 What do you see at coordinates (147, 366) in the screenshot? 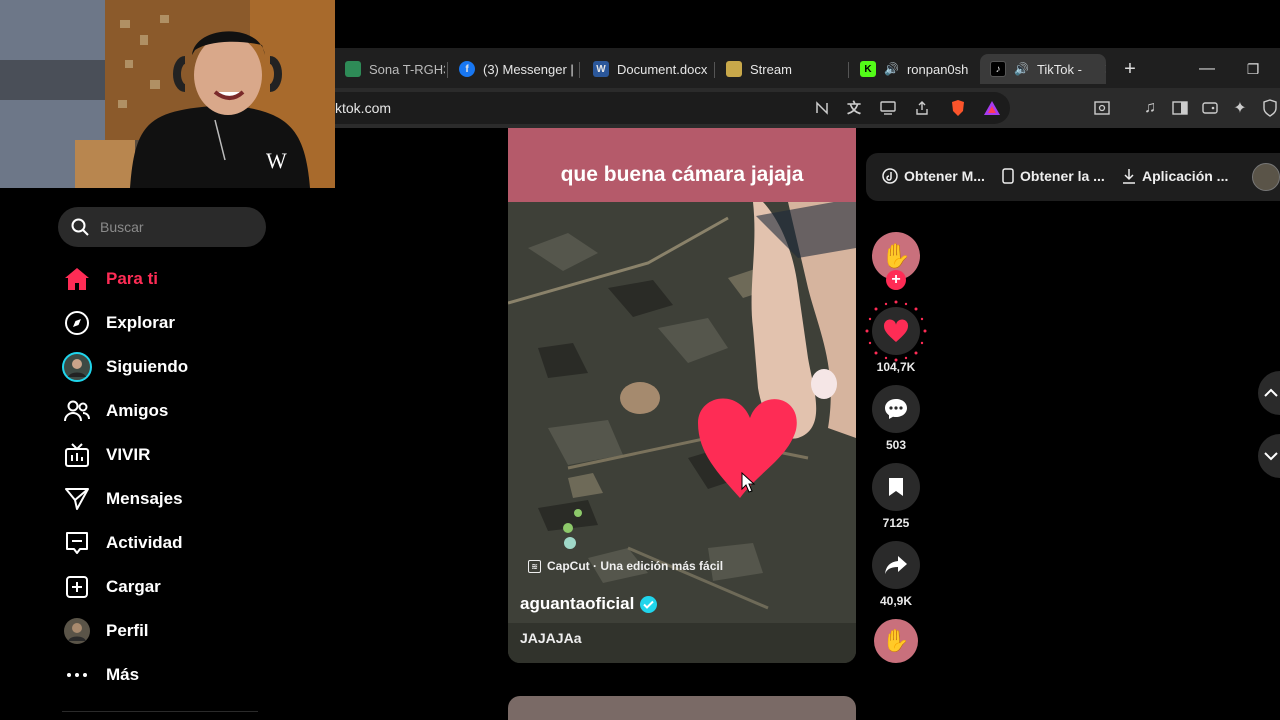
I see `nav-label: Siguiendo` at bounding box center [147, 366].